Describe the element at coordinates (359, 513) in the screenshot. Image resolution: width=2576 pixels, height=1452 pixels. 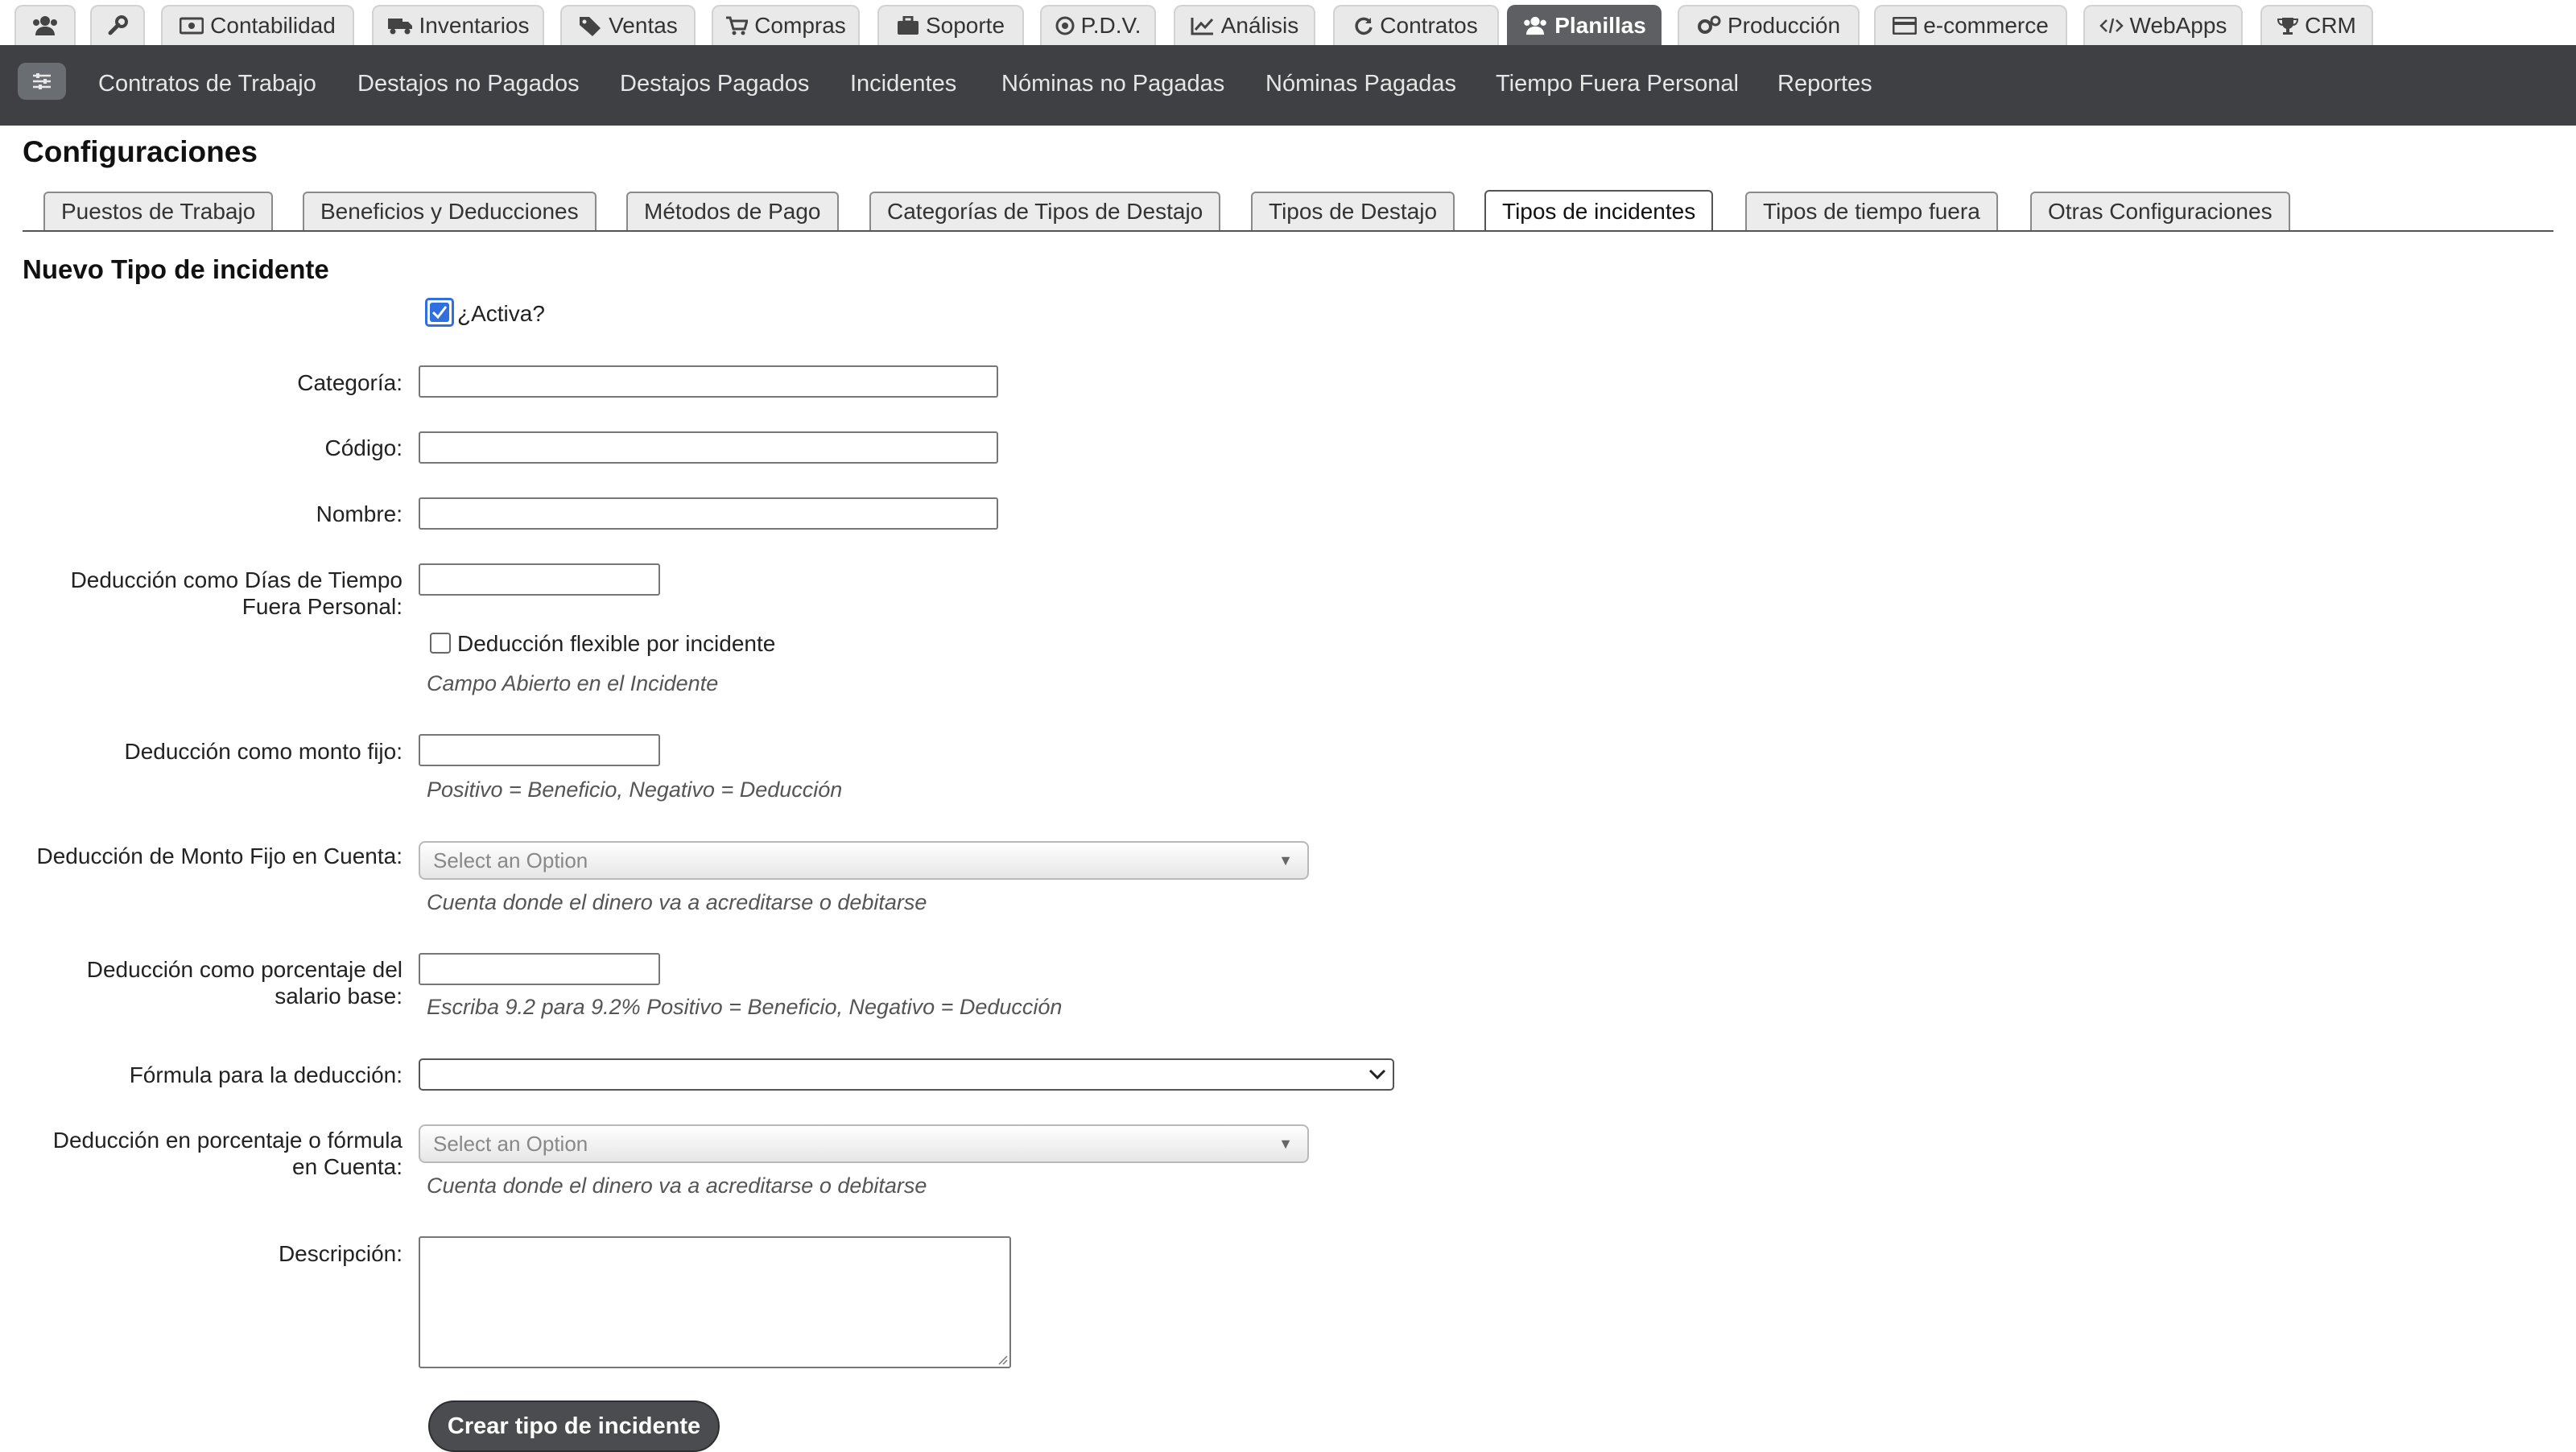
I see `nombre-label: Nombre:` at that location.